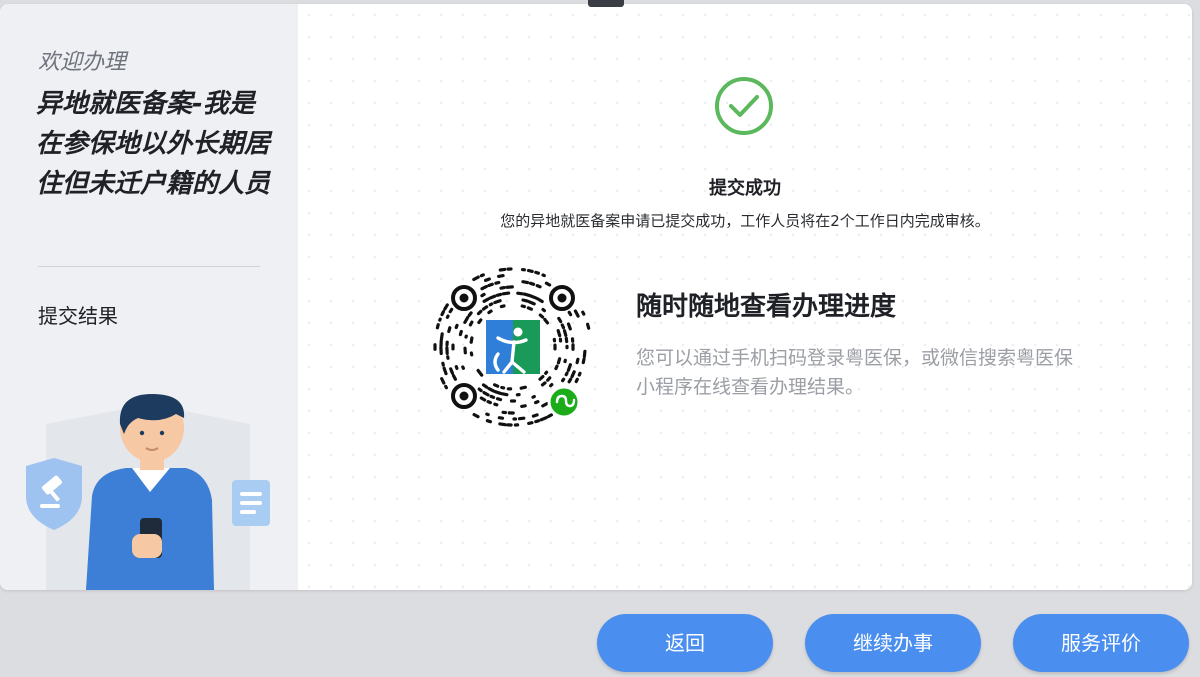 The width and height of the screenshot is (1200, 677). What do you see at coordinates (78, 316) in the screenshot?
I see `step-label: 提交结果` at bounding box center [78, 316].